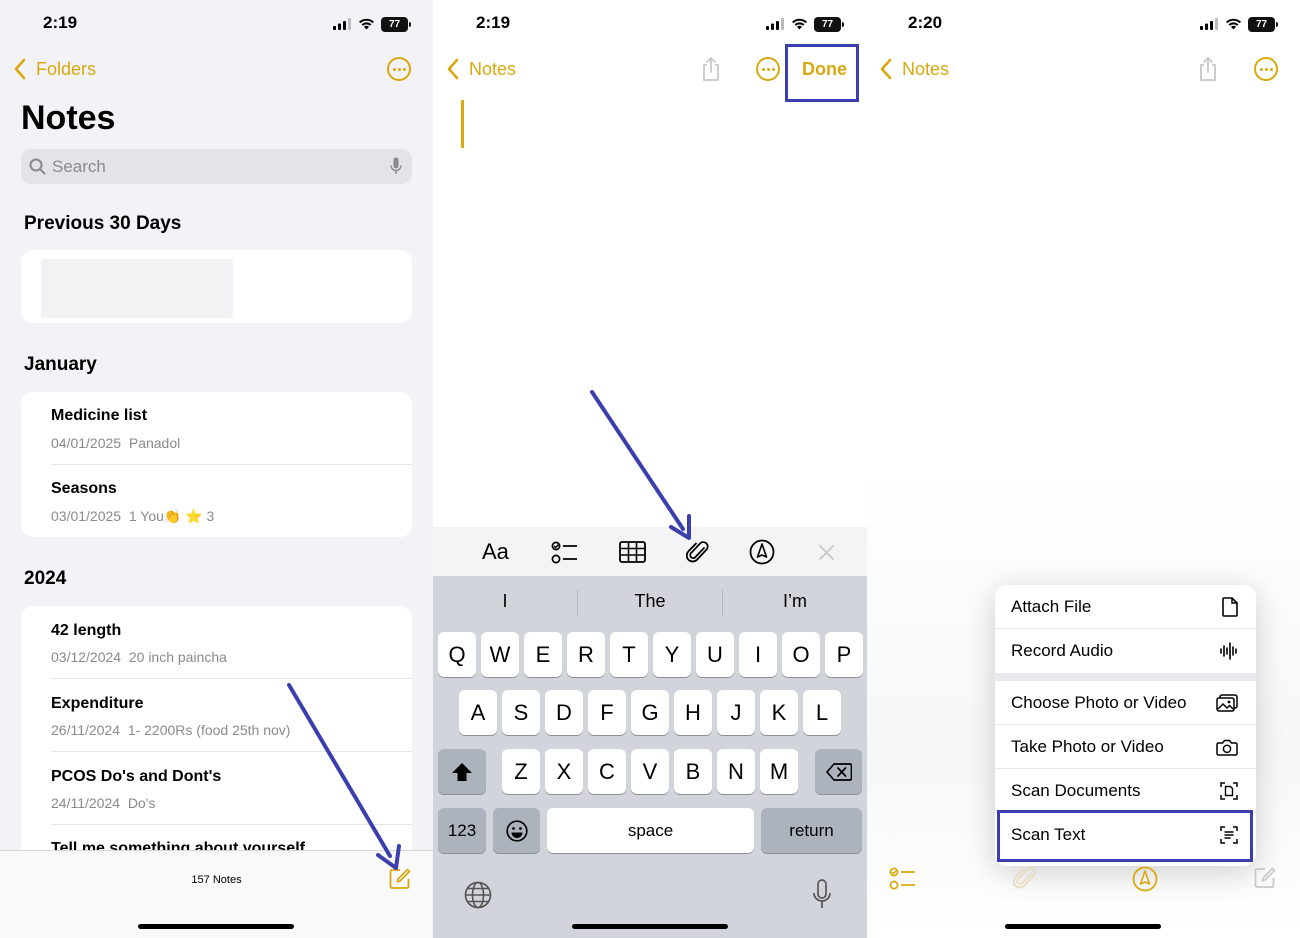 This screenshot has width=1300, height=938. I want to click on key-l: L, so click(822, 712).